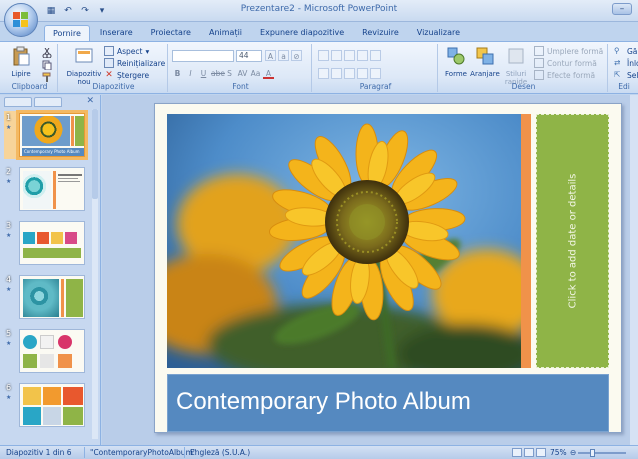 The height and width of the screenshot is (459, 638). I want to click on slide-sorter-icon, so click(529, 452).